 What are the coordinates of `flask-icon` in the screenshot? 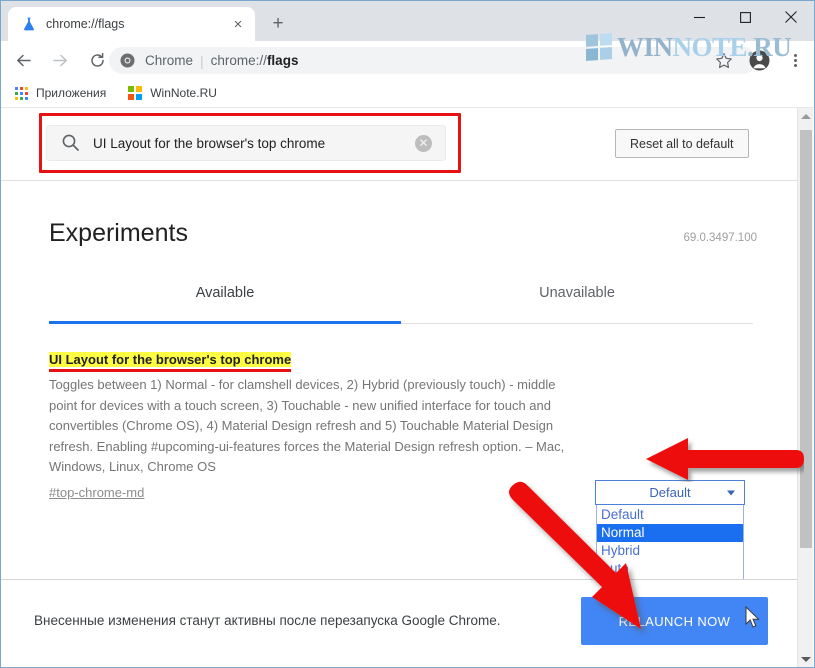 It's located at (28, 24).